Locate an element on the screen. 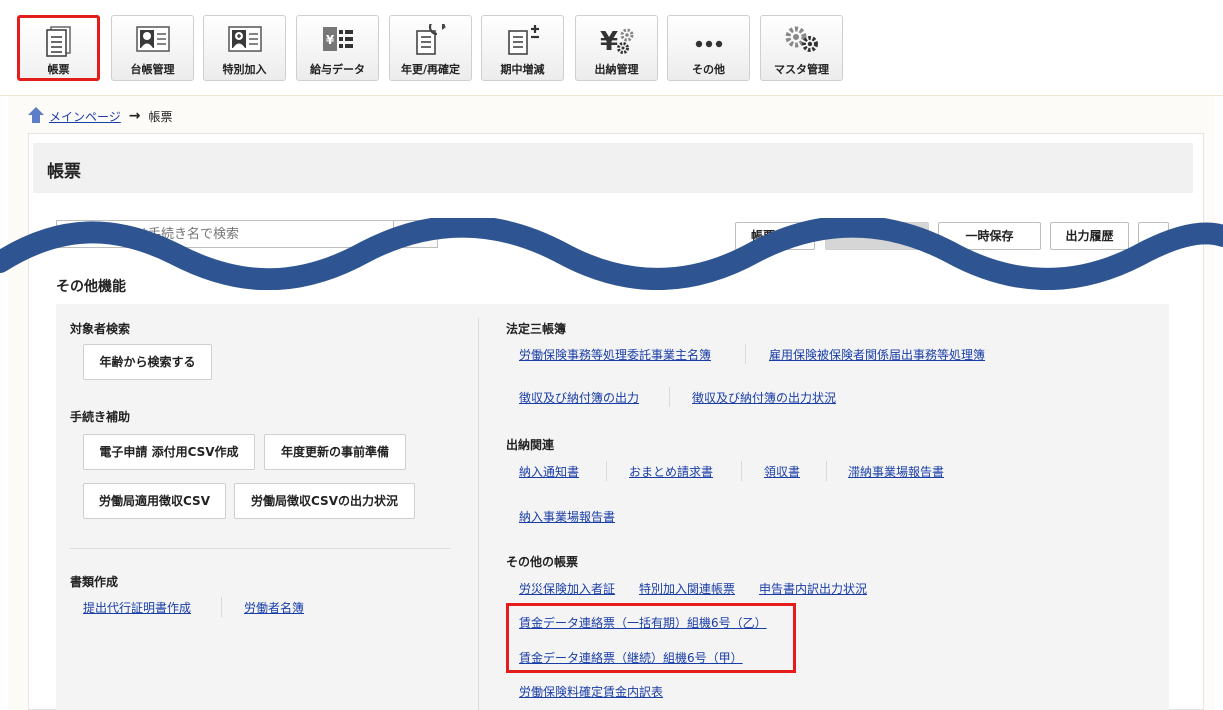  e-application-csv-button: 電子申請 添付用CSV作成 is located at coordinates (169, 452).